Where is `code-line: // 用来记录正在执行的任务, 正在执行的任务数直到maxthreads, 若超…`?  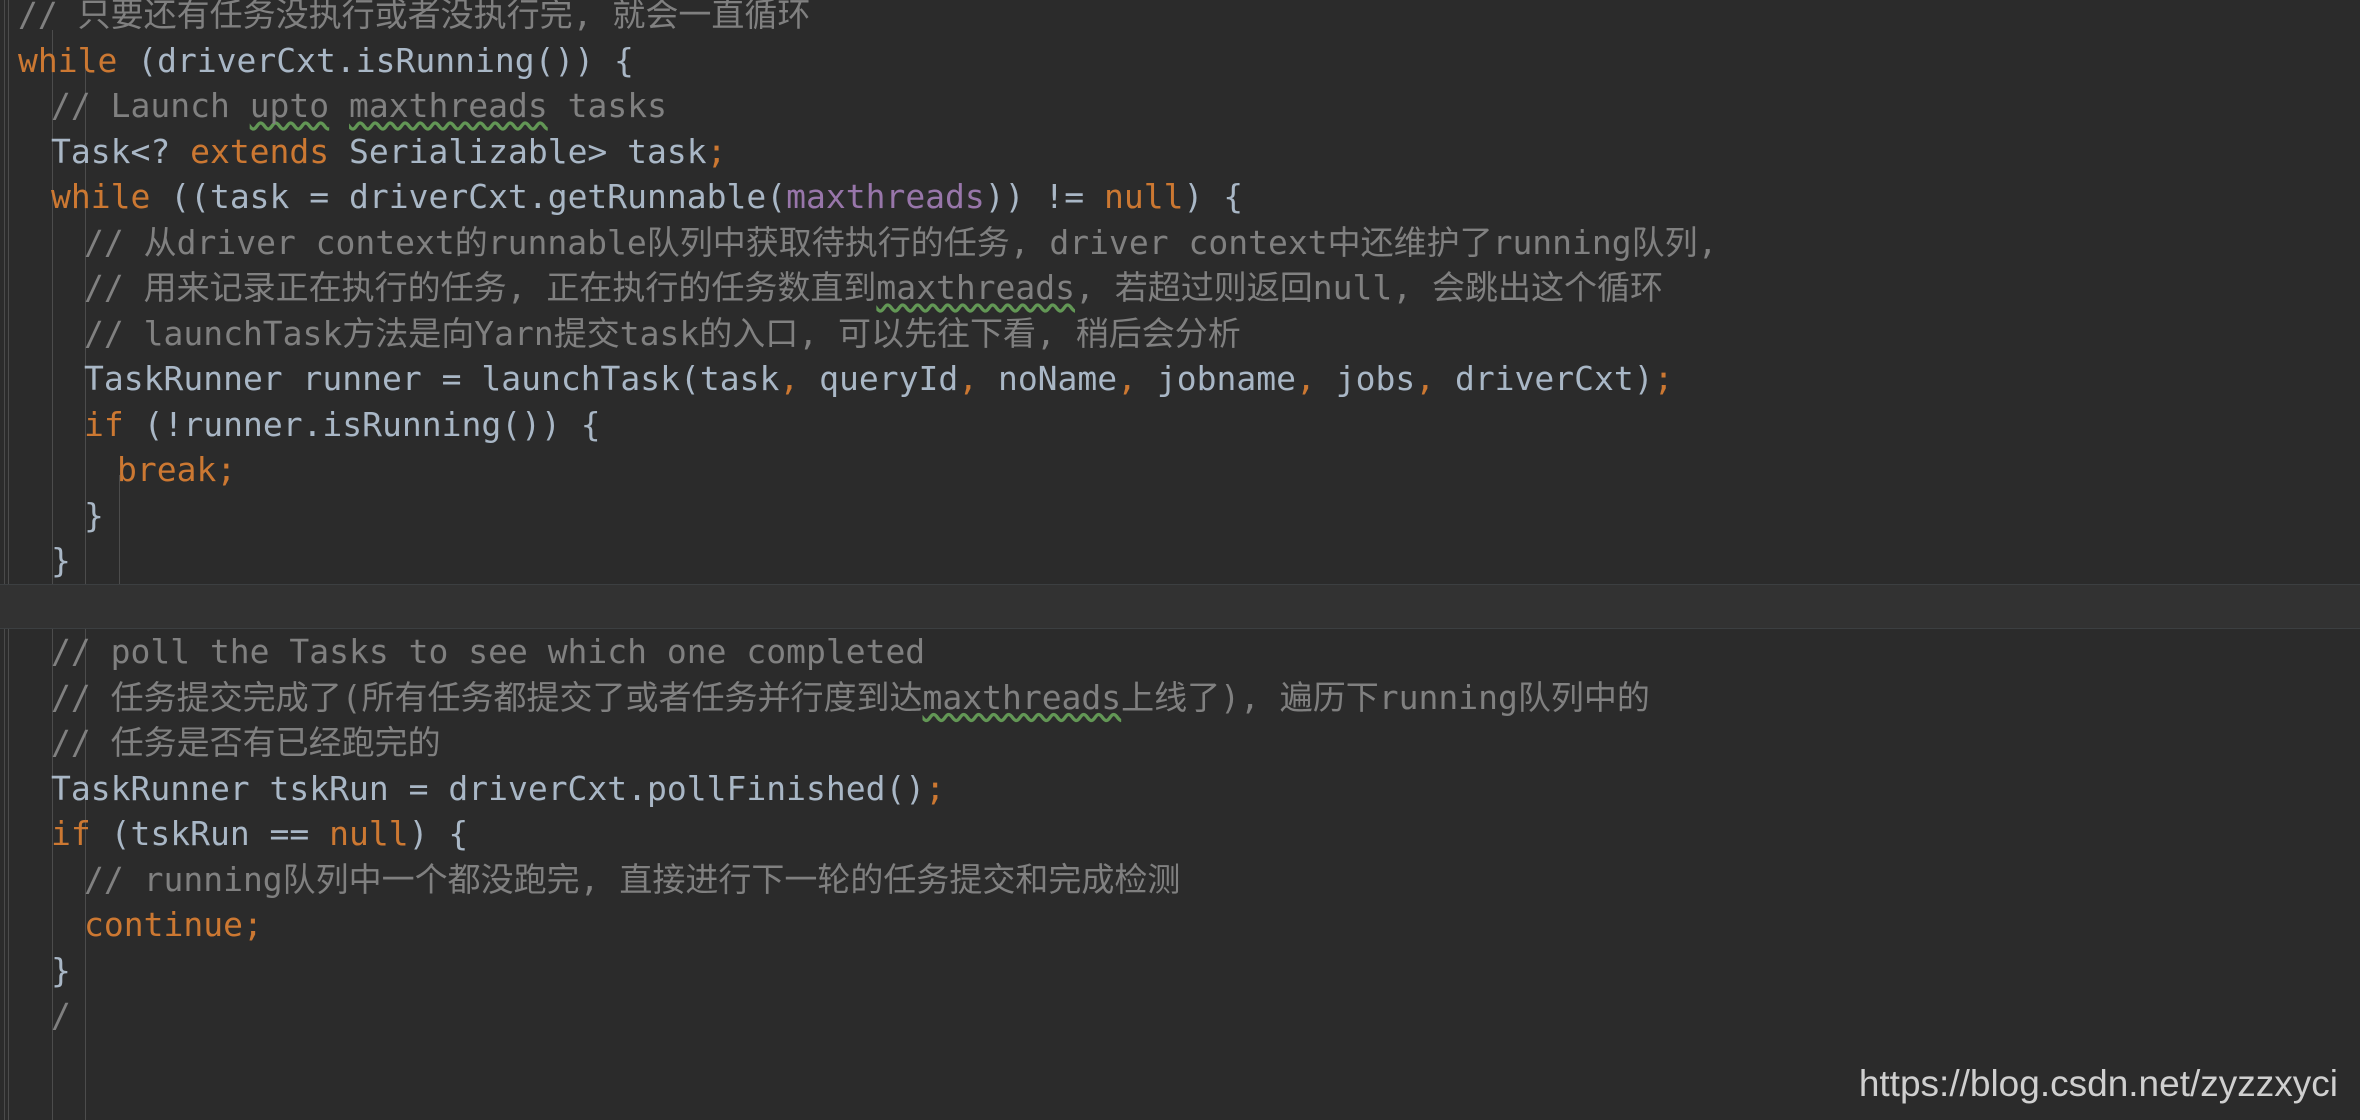 code-line: // 用来记录正在执行的任务, 正在执行的任务数直到maxthreads, 若超… is located at coordinates (1180, 288).